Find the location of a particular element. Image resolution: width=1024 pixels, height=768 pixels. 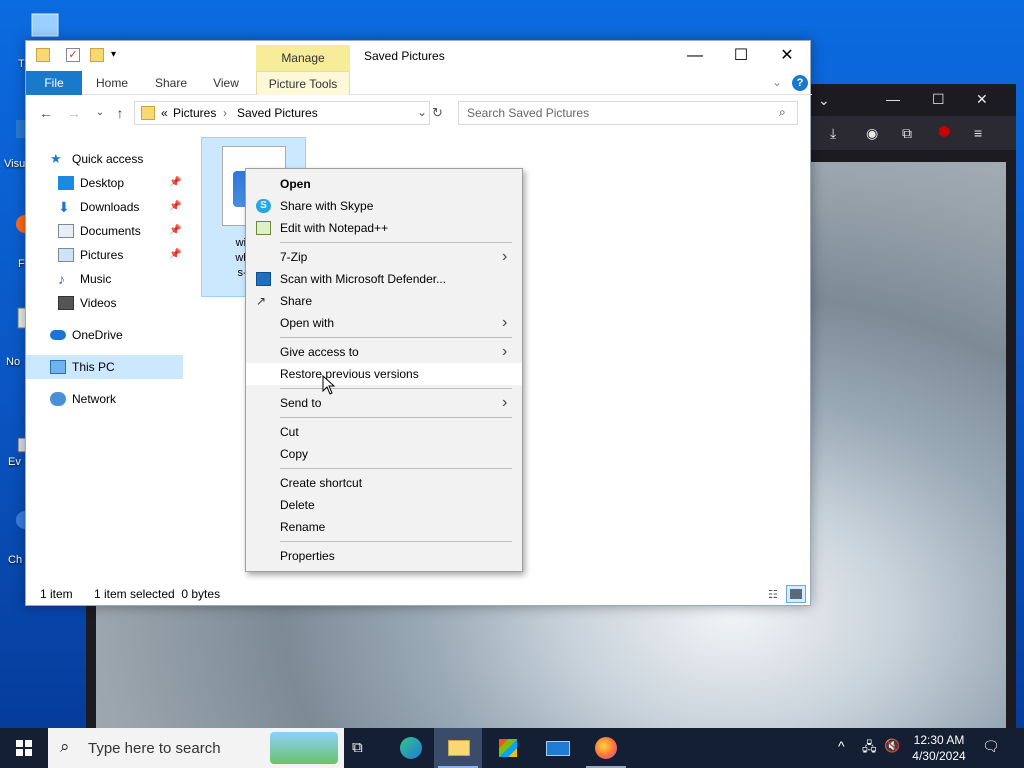

menu-item-label: Edit with Notepad++ is located at coordinates (334, 228).